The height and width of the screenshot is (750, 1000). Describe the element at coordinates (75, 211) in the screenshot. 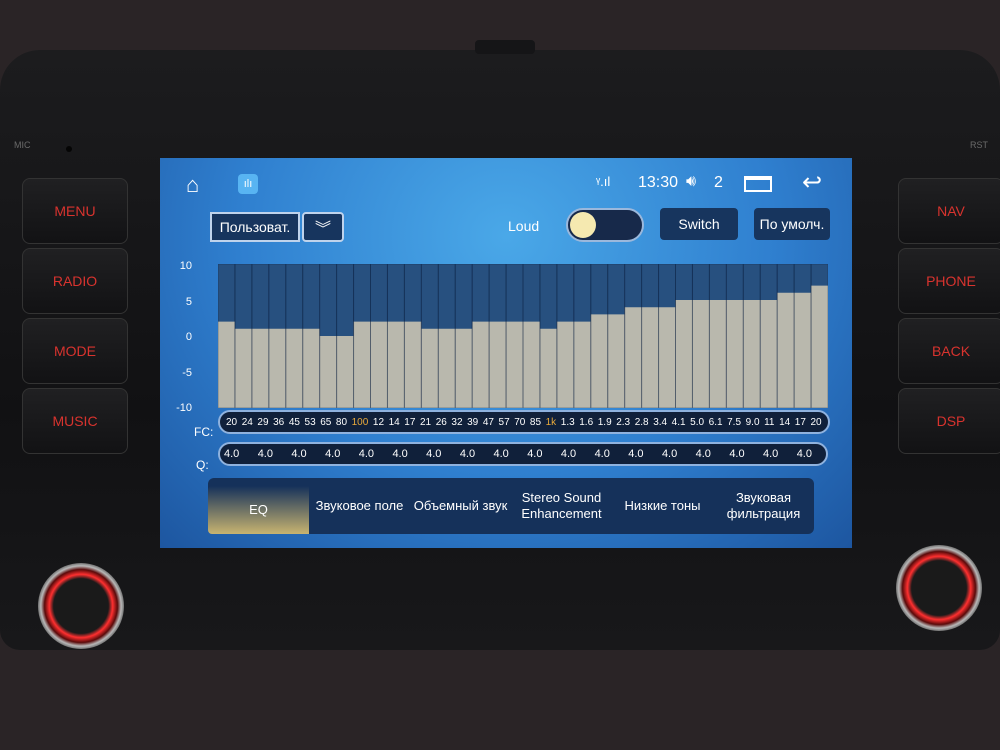

I see `menu-button: MENU` at that location.